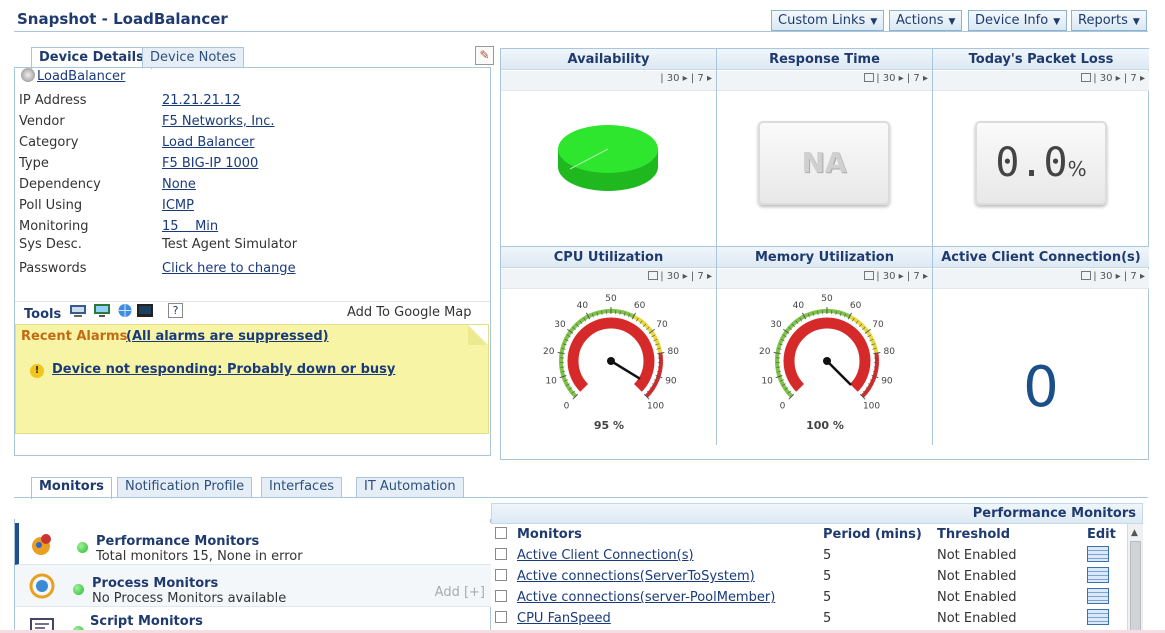 This screenshot has height=633, width=1165. Describe the element at coordinates (179, 184) in the screenshot. I see `property-value: None` at that location.